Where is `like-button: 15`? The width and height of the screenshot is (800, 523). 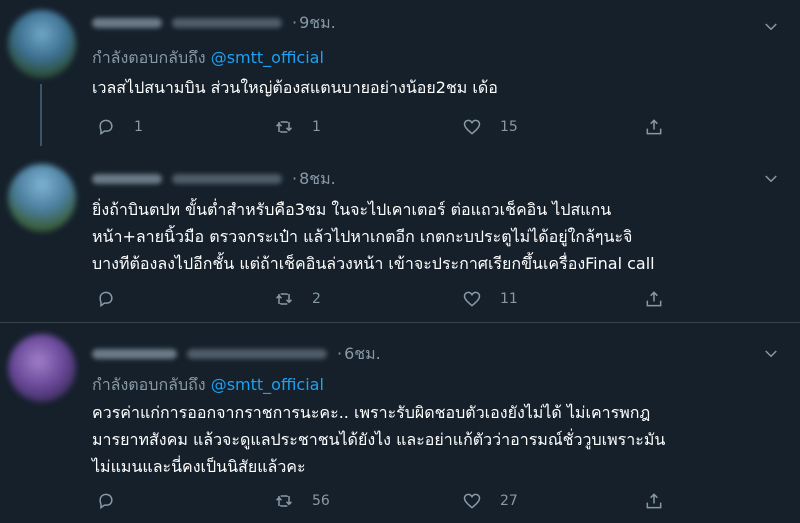 like-button: 15 is located at coordinates (490, 127).